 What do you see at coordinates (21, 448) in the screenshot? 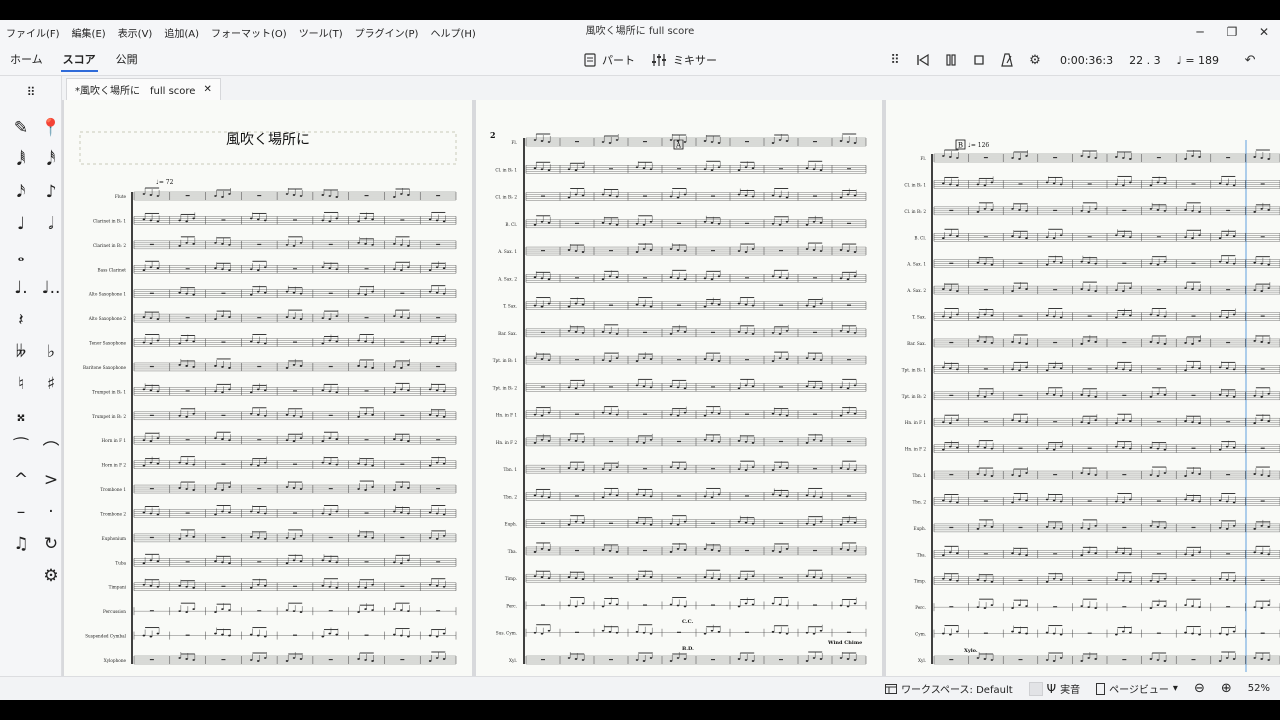
I see `tie-icon: ⁀` at bounding box center [21, 448].